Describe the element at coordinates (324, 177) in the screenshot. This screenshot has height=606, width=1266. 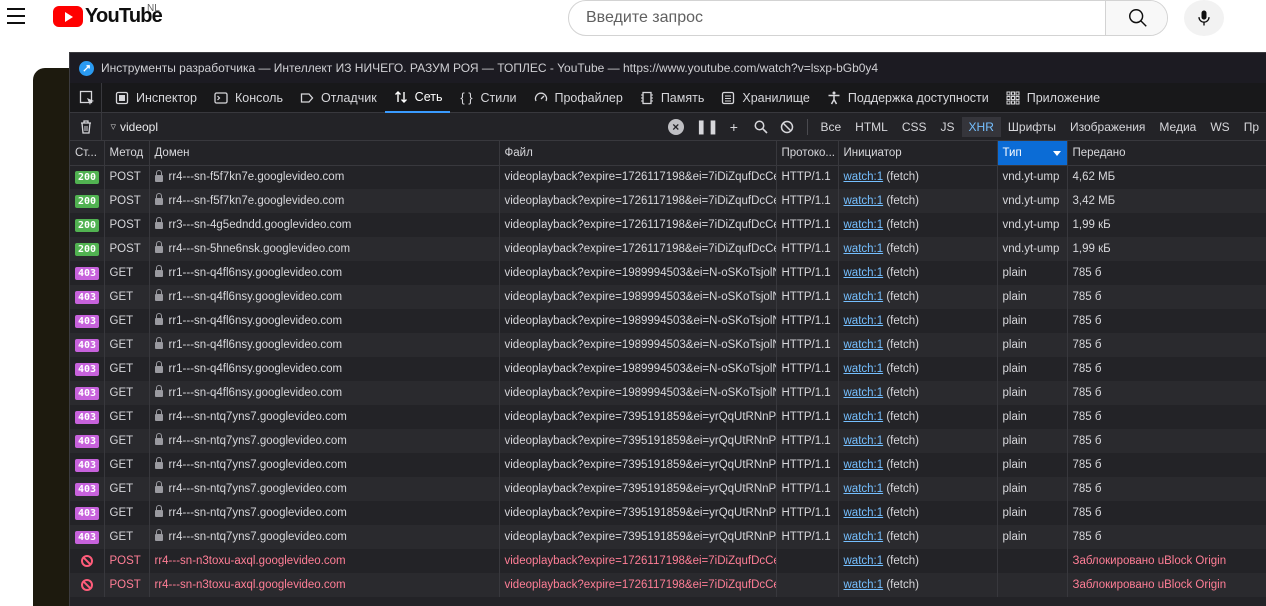
I see `domain-cell: rr4---sn-f5f7kn7e.googlevideo.com` at that location.